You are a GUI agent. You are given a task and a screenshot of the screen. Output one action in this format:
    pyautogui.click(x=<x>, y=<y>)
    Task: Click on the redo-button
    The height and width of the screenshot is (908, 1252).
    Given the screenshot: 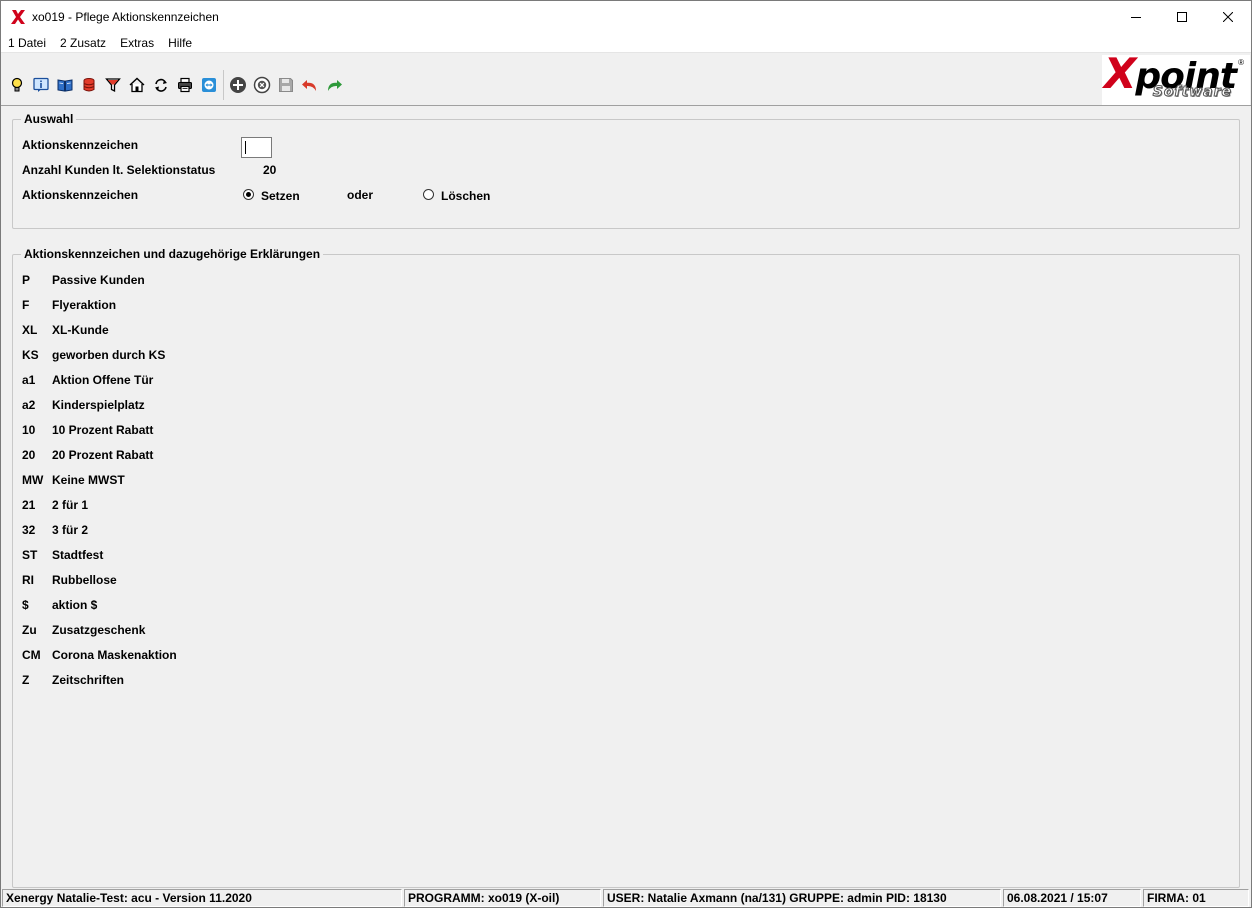 What is the action you would take?
    pyautogui.click(x=334, y=85)
    